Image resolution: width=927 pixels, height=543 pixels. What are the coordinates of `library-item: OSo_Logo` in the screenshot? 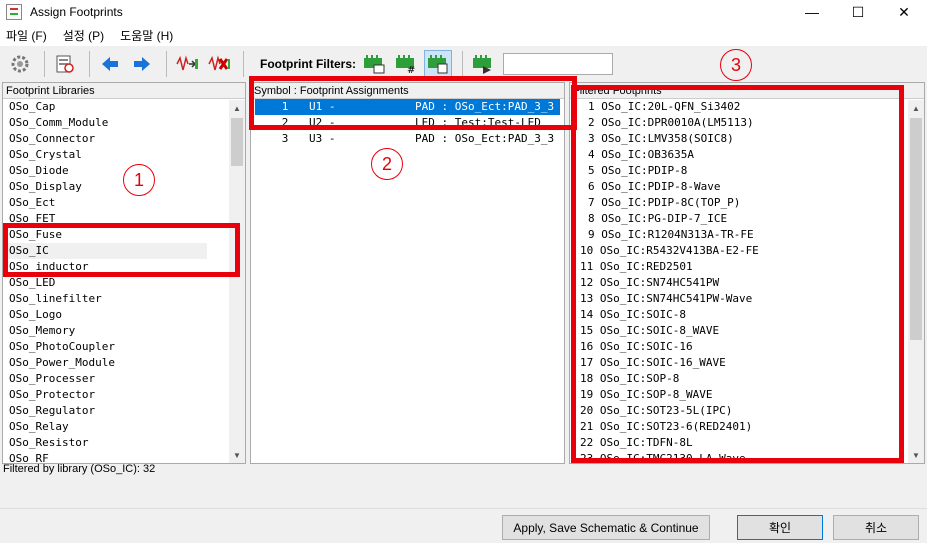 It's located at (124, 315).